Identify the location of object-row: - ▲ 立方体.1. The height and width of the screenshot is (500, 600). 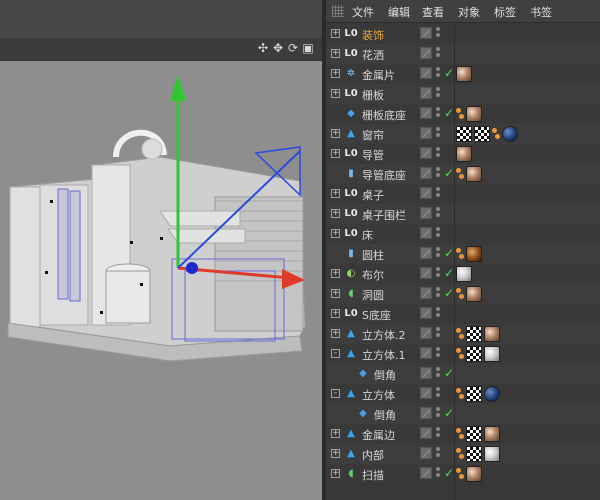
(463, 354).